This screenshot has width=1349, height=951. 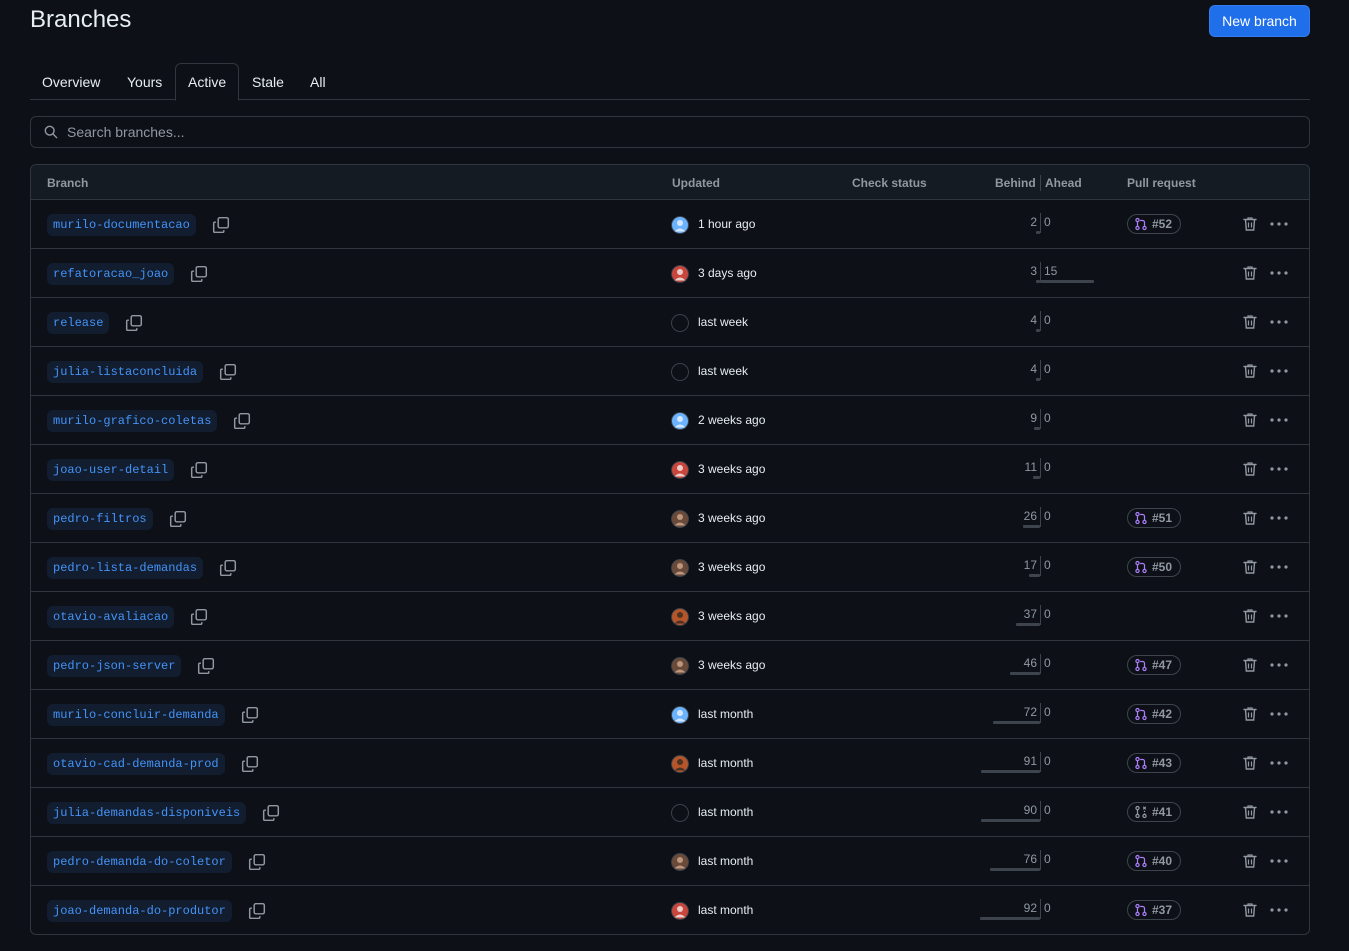 I want to click on branch-name-link: joao-demanda-do-produtor, so click(x=139, y=911).